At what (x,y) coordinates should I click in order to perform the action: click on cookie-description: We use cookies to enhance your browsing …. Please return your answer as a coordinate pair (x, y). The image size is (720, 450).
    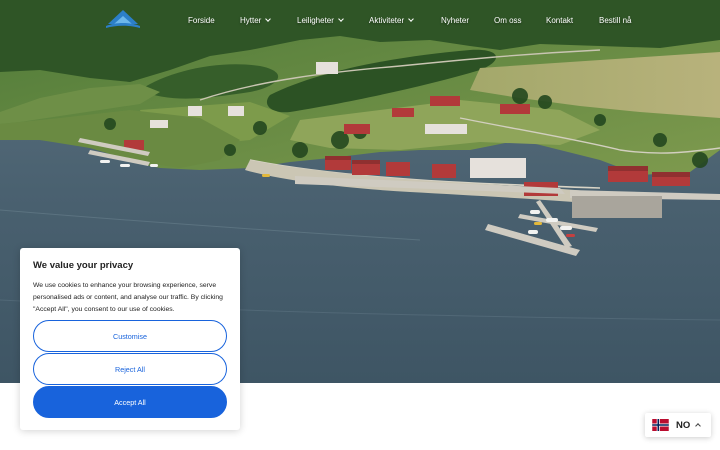
    Looking at the image, I should click on (128, 297).